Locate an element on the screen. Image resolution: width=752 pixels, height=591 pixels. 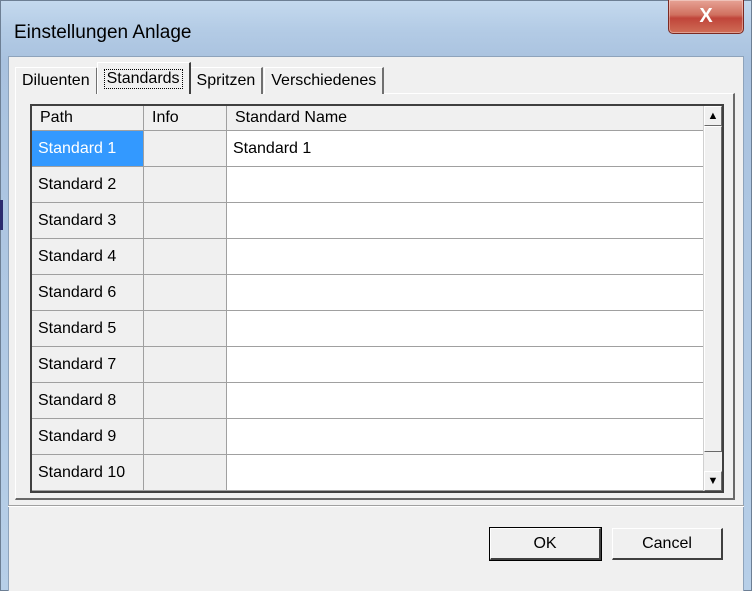
cell-path: Standard 8 is located at coordinates (88, 401).